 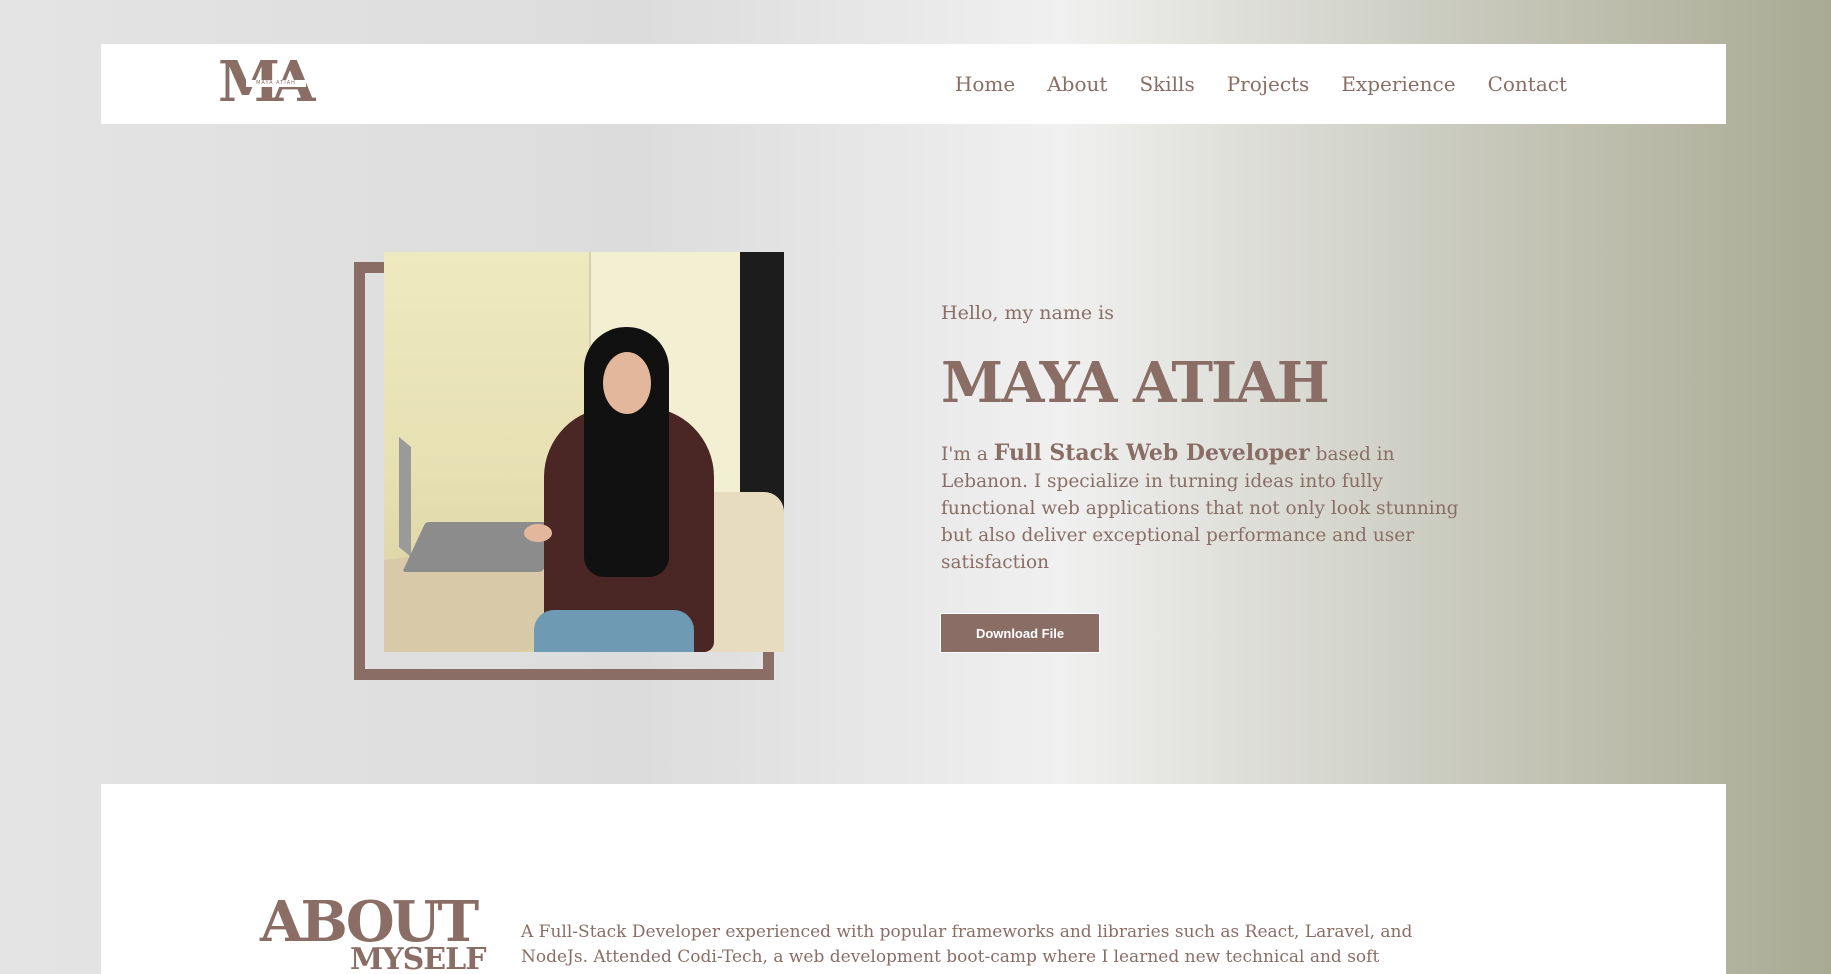 What do you see at coordinates (1151, 453) in the screenshot?
I see `intro-role: Full Stack Web Developer` at bounding box center [1151, 453].